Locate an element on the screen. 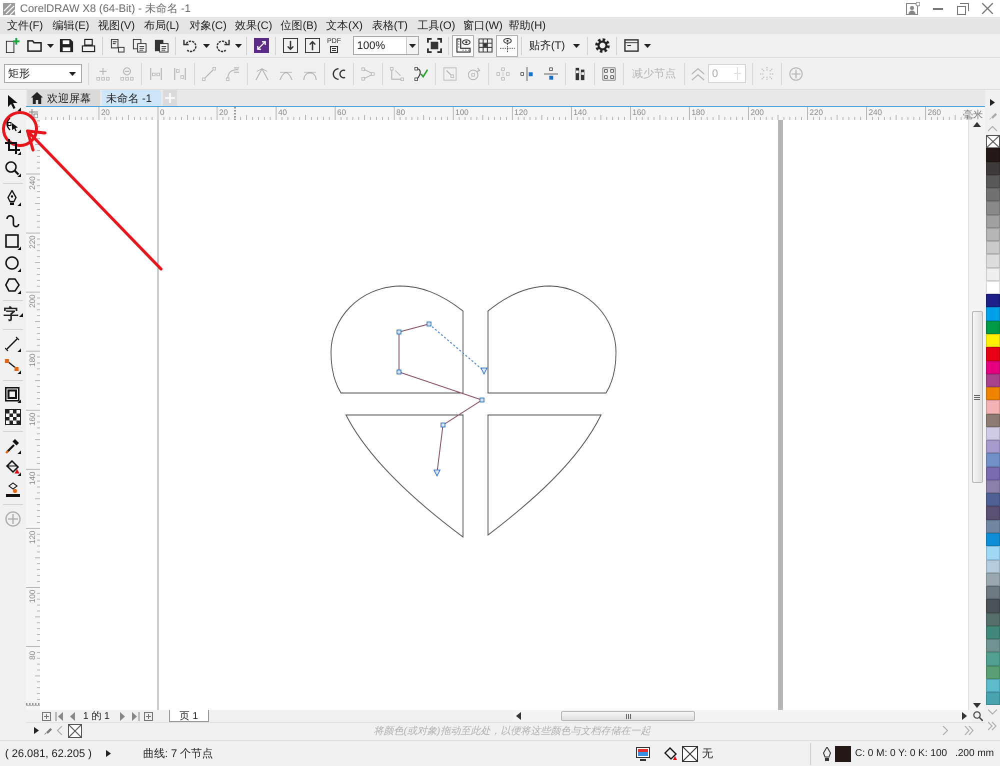 This screenshot has width=1000, height=766. document-tab: 未命名 -1 is located at coordinates (131, 98).